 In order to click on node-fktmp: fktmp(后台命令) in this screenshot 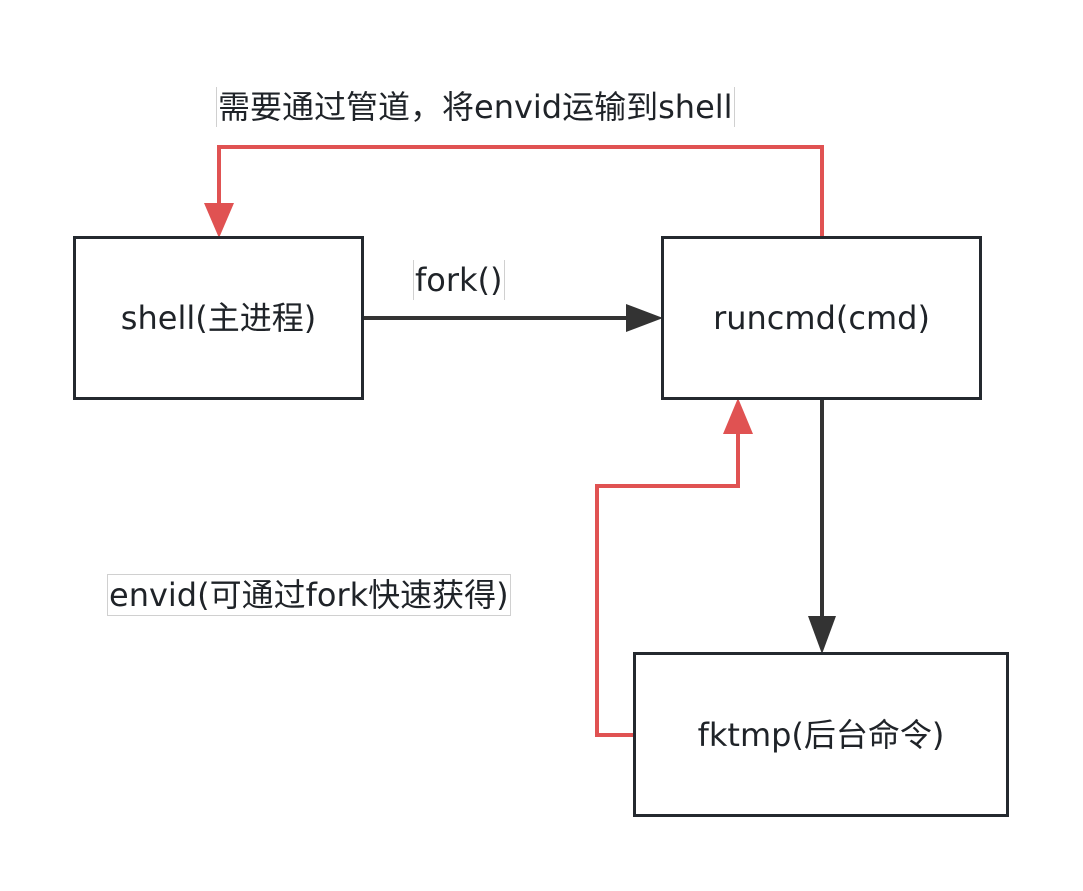, I will do `click(821, 734)`.